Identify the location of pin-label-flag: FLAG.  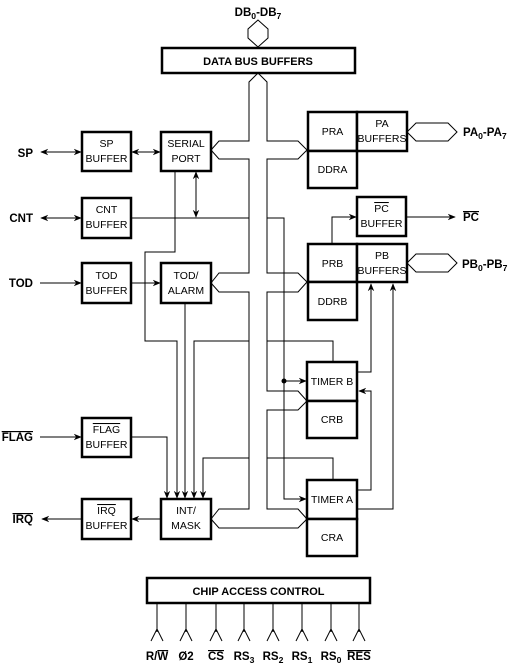
(17, 438).